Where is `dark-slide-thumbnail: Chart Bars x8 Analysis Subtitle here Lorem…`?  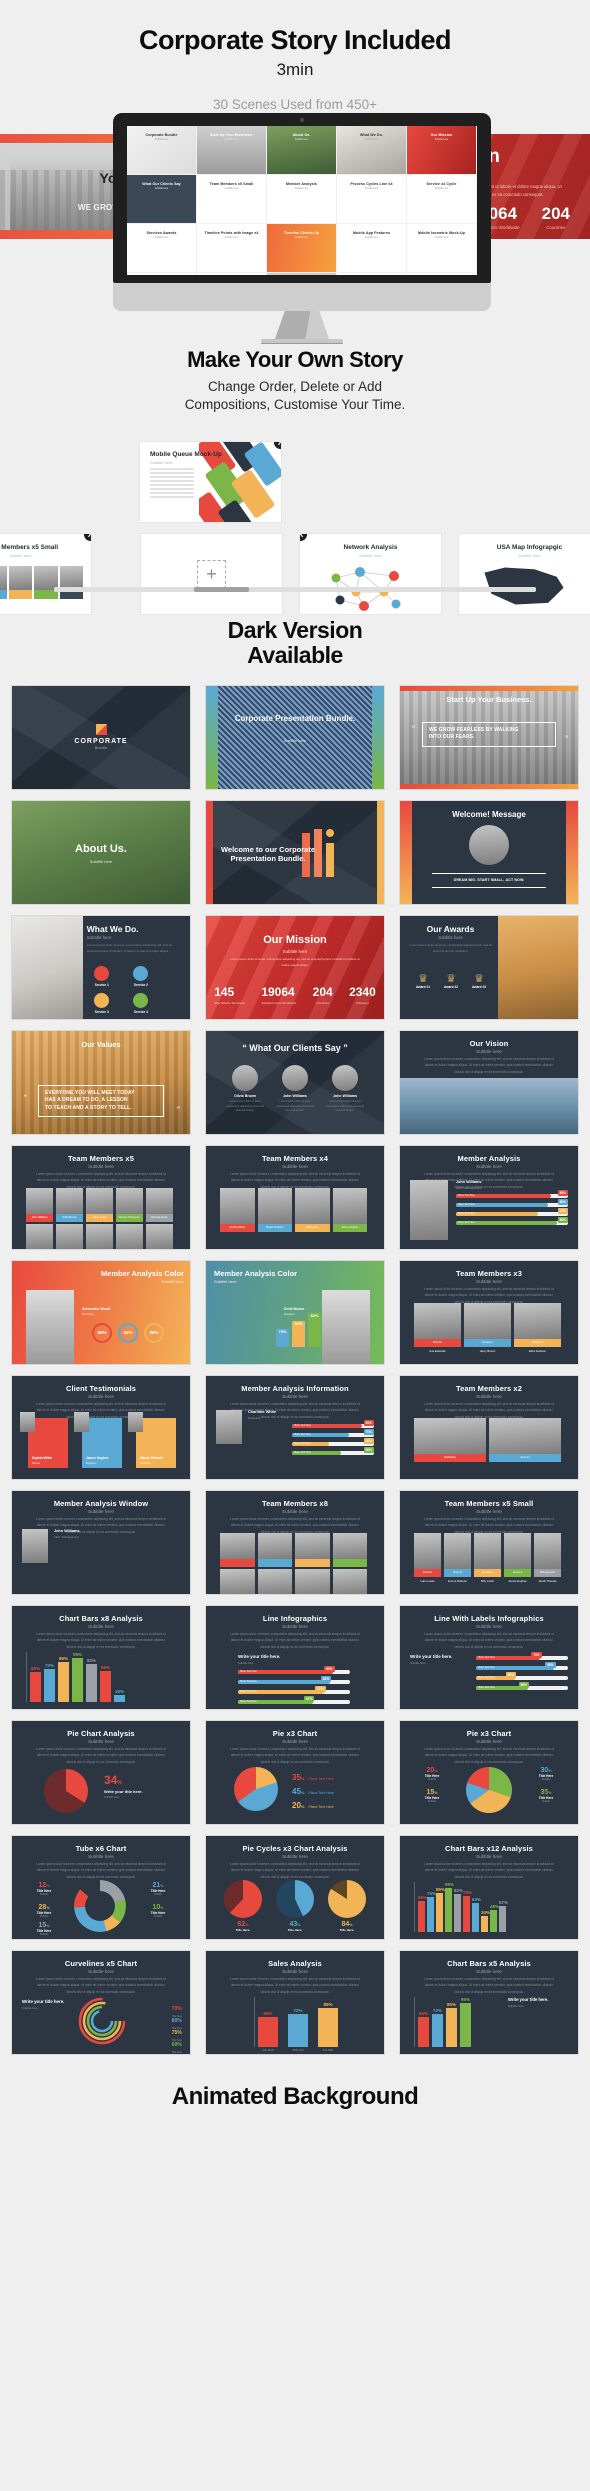
dark-slide-thumbnail: Chart Bars x8 Analysis Subtitle here Lorem… is located at coordinates (101, 1657).